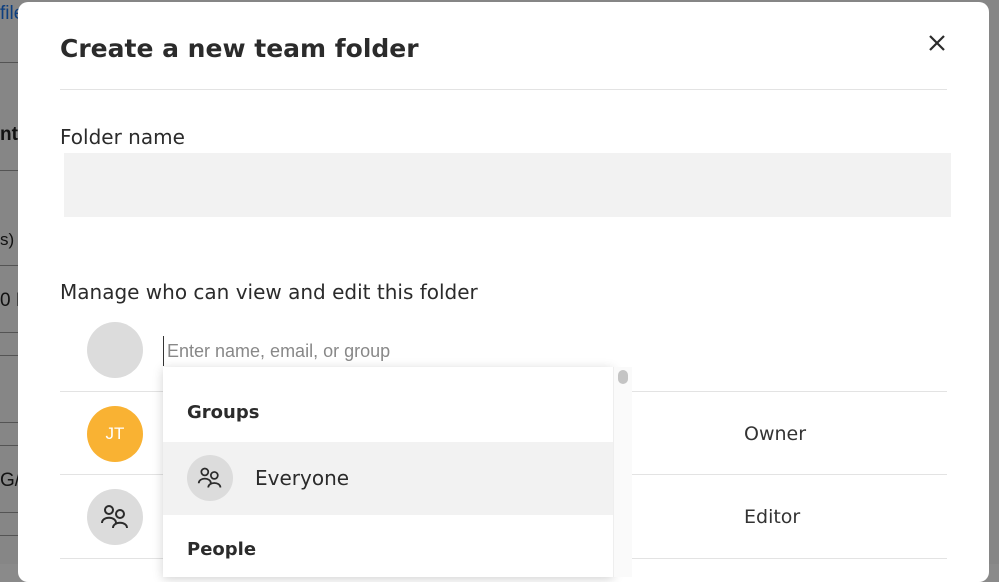 The height and width of the screenshot is (582, 999). Describe the element at coordinates (400, 351) in the screenshot. I see `share-search-input` at that location.